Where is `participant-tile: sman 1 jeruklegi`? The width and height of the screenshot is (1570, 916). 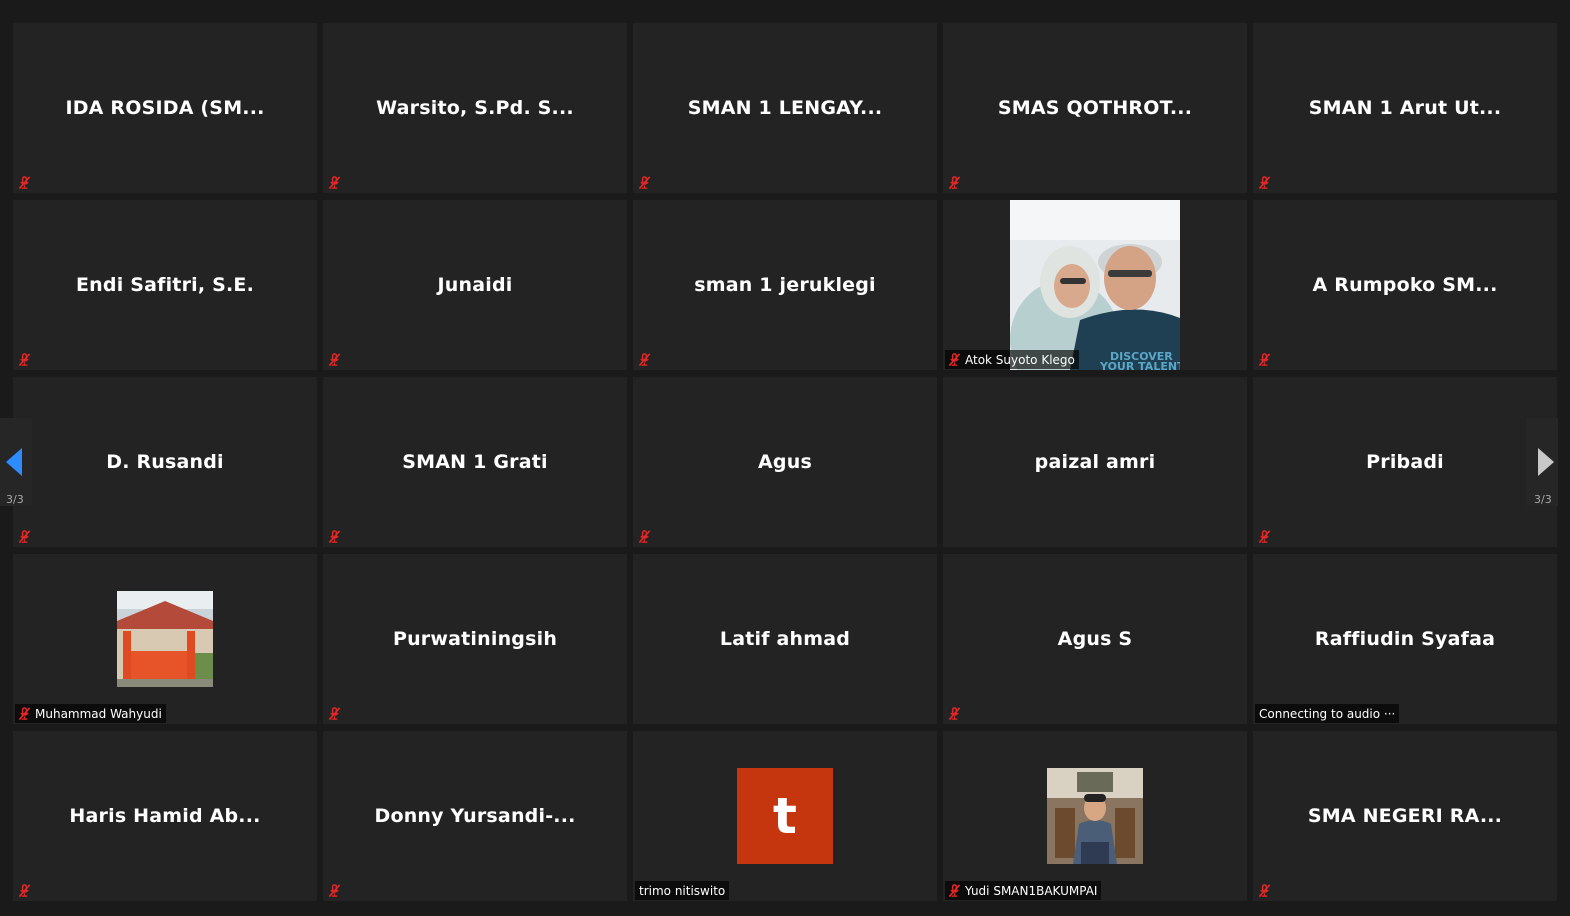 participant-tile: sman 1 jeruklegi is located at coordinates (785, 285).